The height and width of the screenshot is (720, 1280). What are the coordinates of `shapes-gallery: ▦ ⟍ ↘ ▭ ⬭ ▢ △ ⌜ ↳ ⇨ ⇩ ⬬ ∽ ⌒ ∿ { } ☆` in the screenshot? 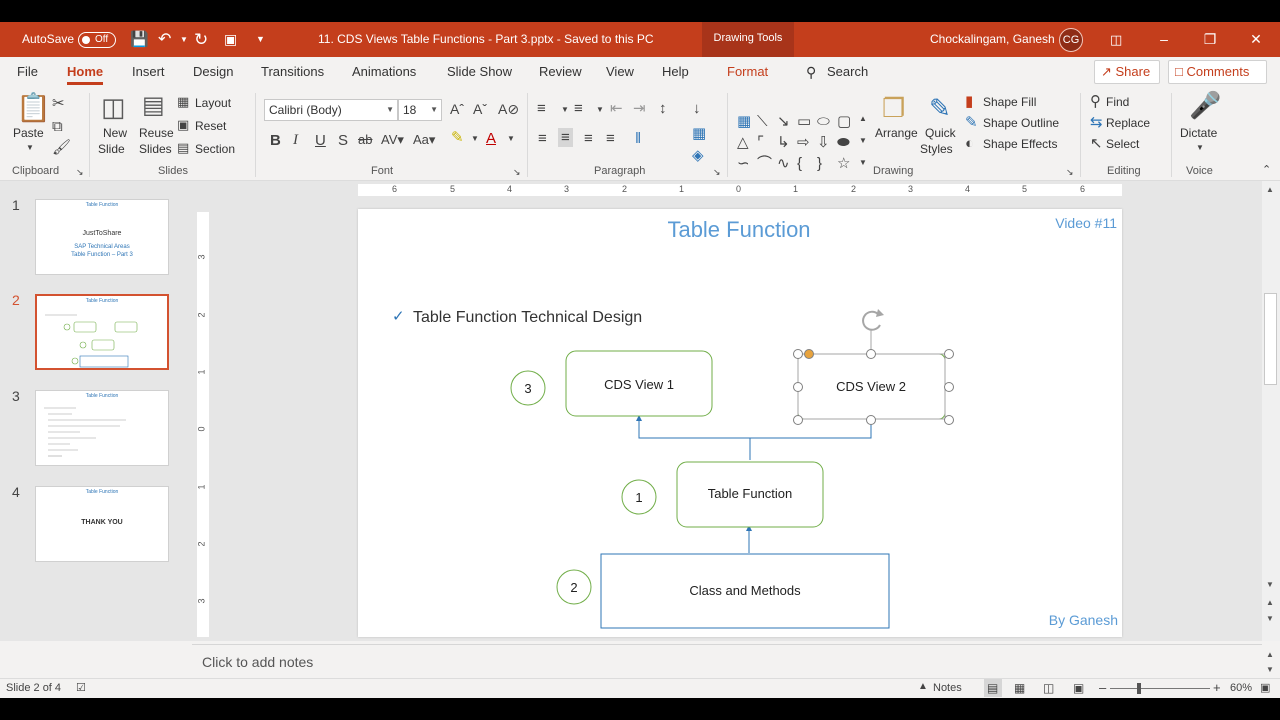 It's located at (797, 145).